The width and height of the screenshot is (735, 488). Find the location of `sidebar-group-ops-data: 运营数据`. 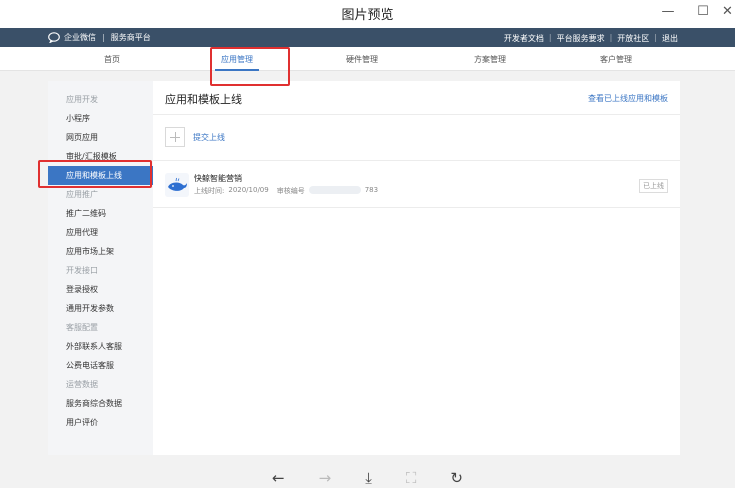

sidebar-group-ops-data: 运营数据 is located at coordinates (82, 384).